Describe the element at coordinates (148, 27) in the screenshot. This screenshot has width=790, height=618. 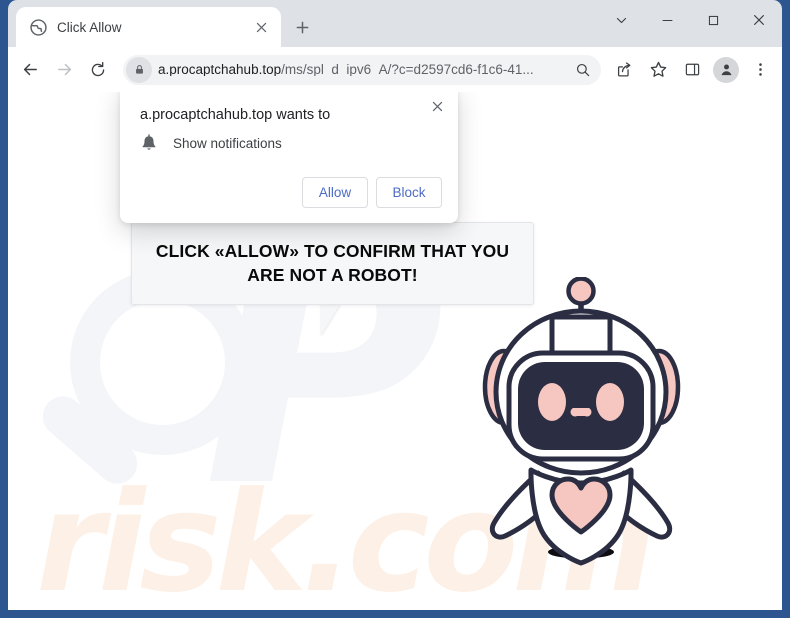
I see `browser-tab: Click Allow` at that location.